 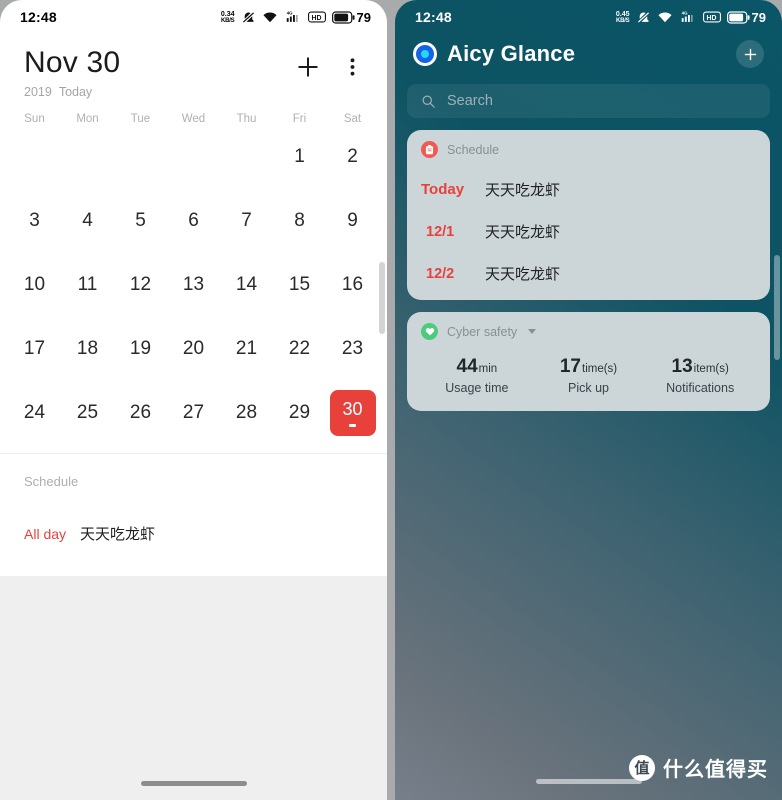 What do you see at coordinates (750, 54) in the screenshot?
I see `add-card-button` at bounding box center [750, 54].